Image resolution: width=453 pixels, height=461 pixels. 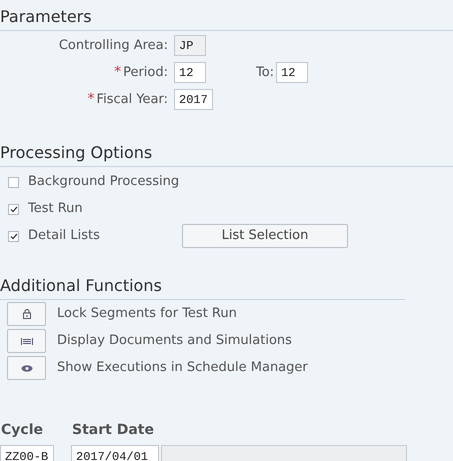 What do you see at coordinates (115, 453) in the screenshot?
I see `table-cell: 2017/04/01` at bounding box center [115, 453].